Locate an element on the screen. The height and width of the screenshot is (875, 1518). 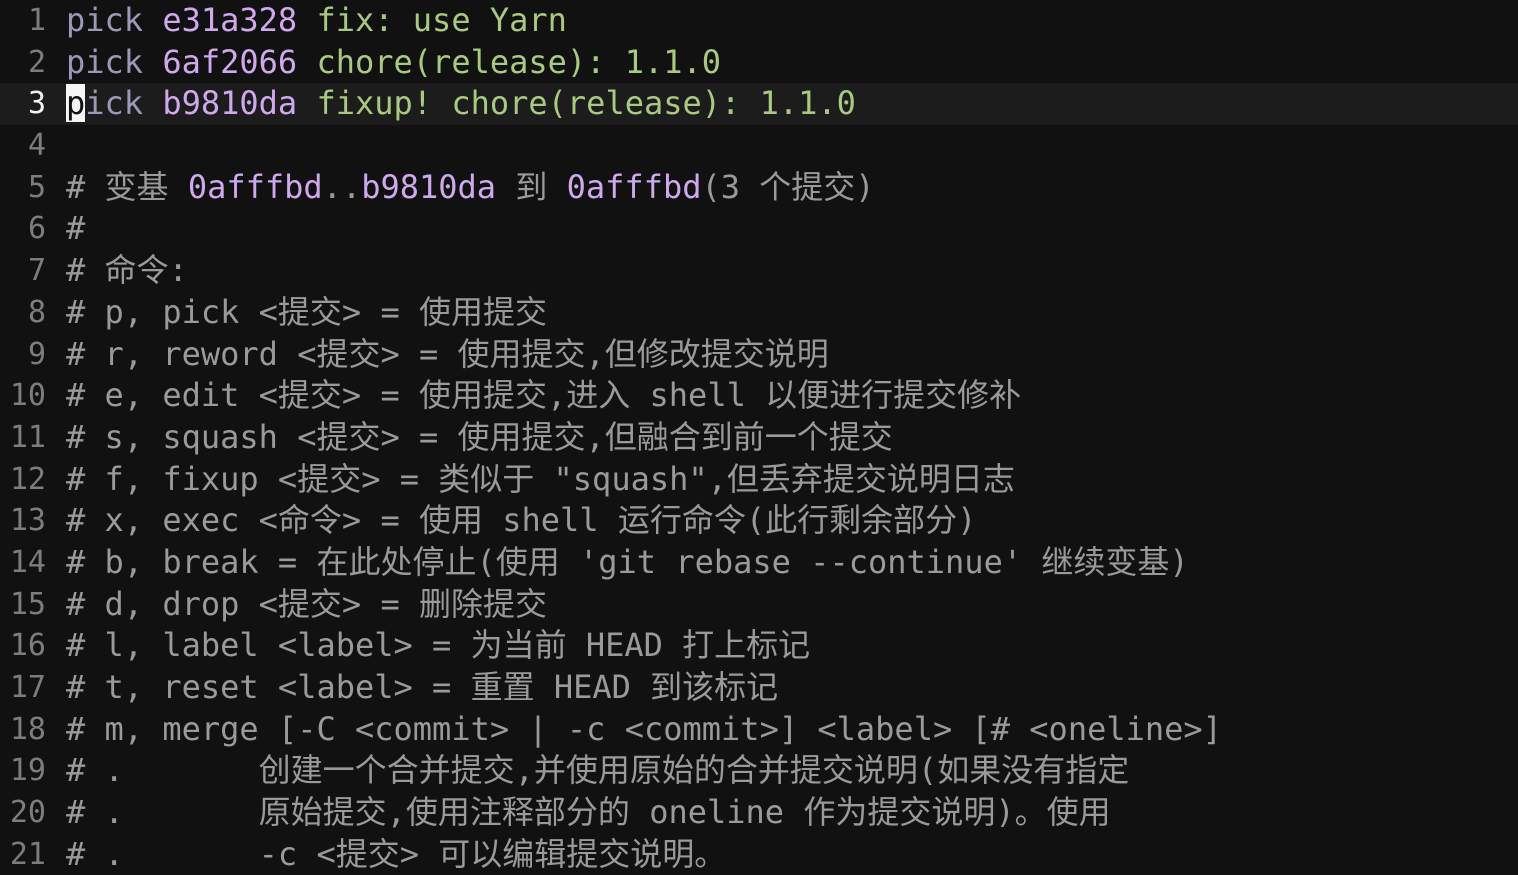
line-content: # d, drop <提交> = 删除提交 is located at coordinates (792, 605).